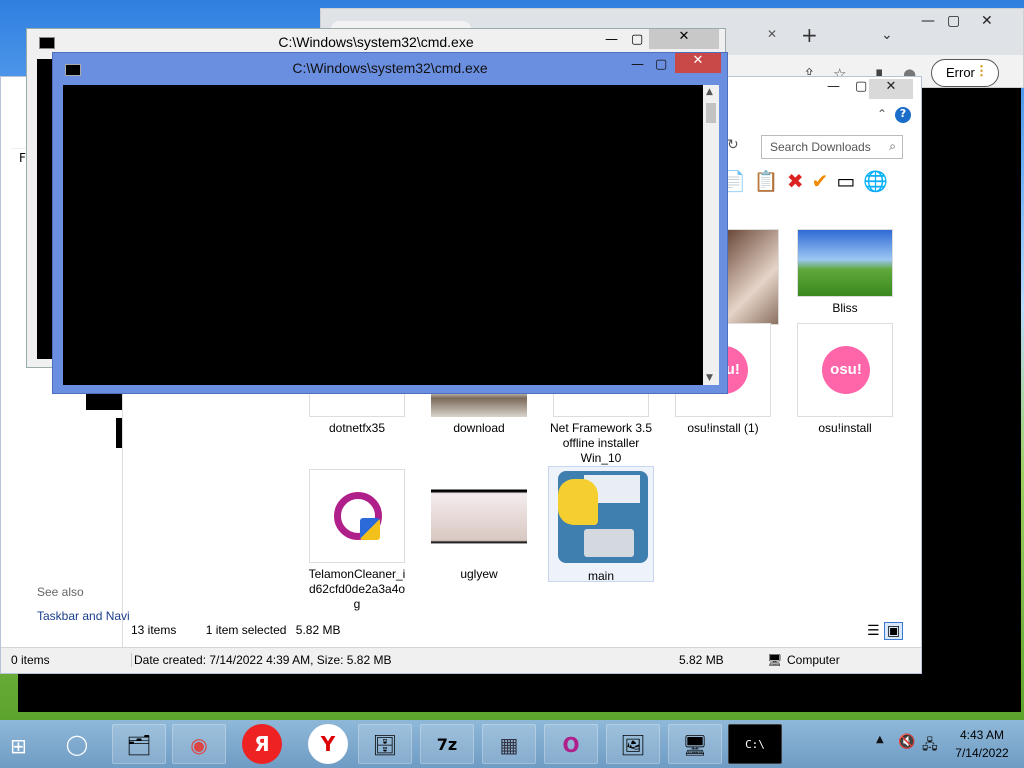 This screenshot has width=1024, height=768. What do you see at coordinates (772, 34) in the screenshot?
I see `tab-close-icon: ✕` at bounding box center [772, 34].